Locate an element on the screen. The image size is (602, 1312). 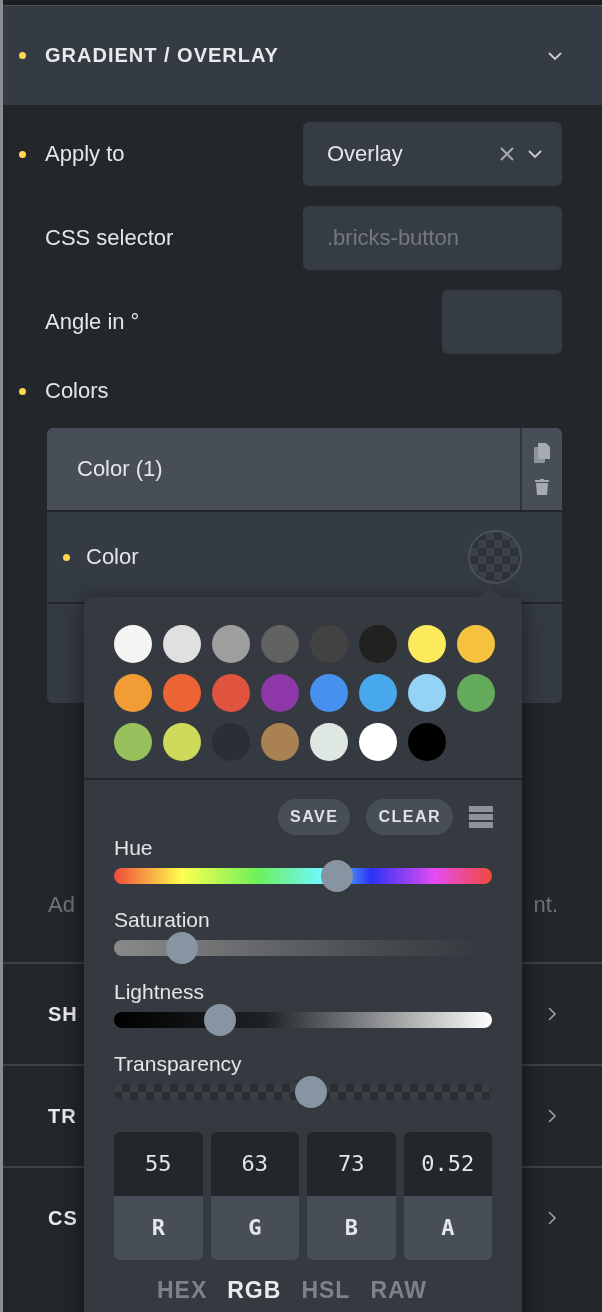
clear-icon is located at coordinates (507, 154).